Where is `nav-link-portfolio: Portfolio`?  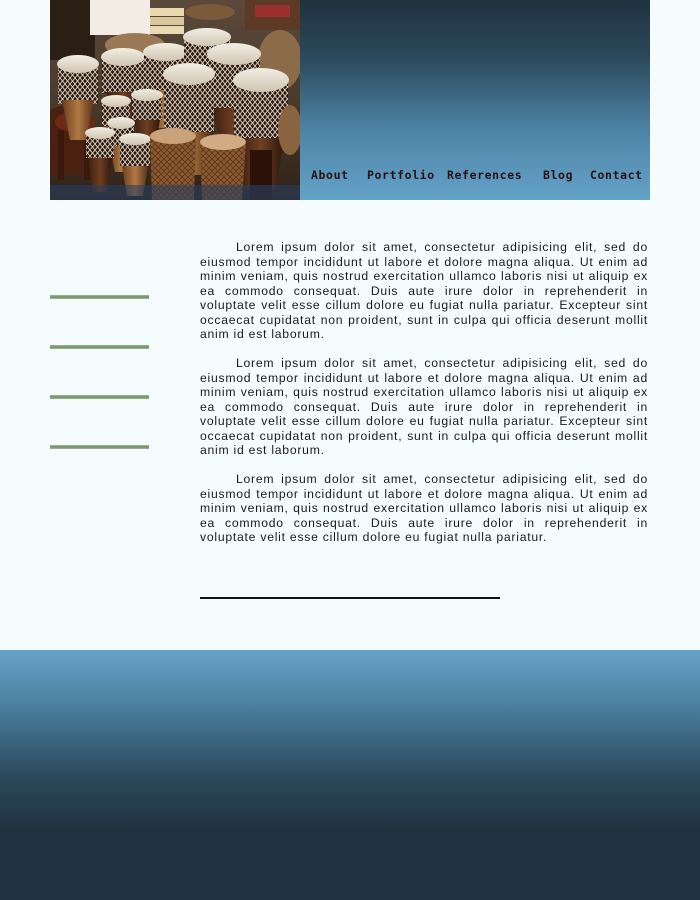 nav-link-portfolio: Portfolio is located at coordinates (401, 175).